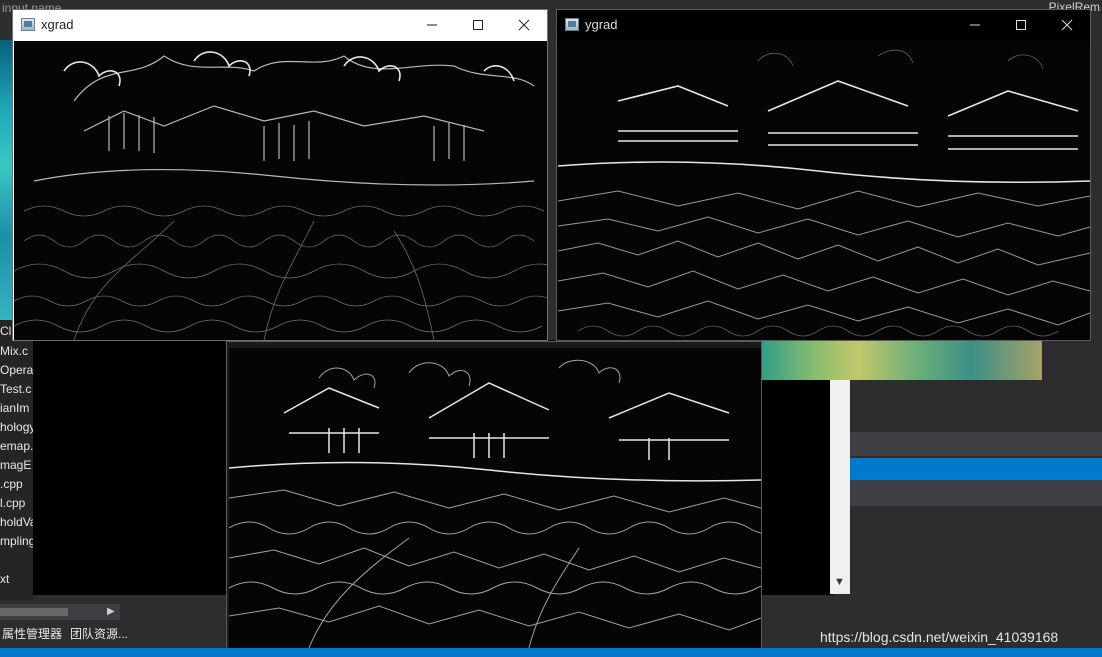  I want to click on console-vertical-scrollbar: ▼, so click(840, 482).